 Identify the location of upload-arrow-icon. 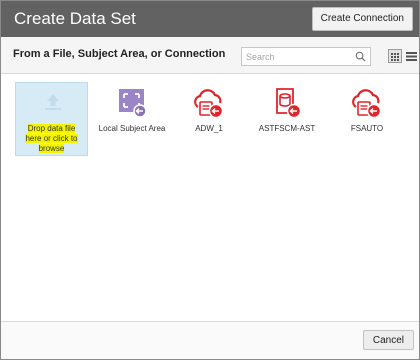
(53, 102).